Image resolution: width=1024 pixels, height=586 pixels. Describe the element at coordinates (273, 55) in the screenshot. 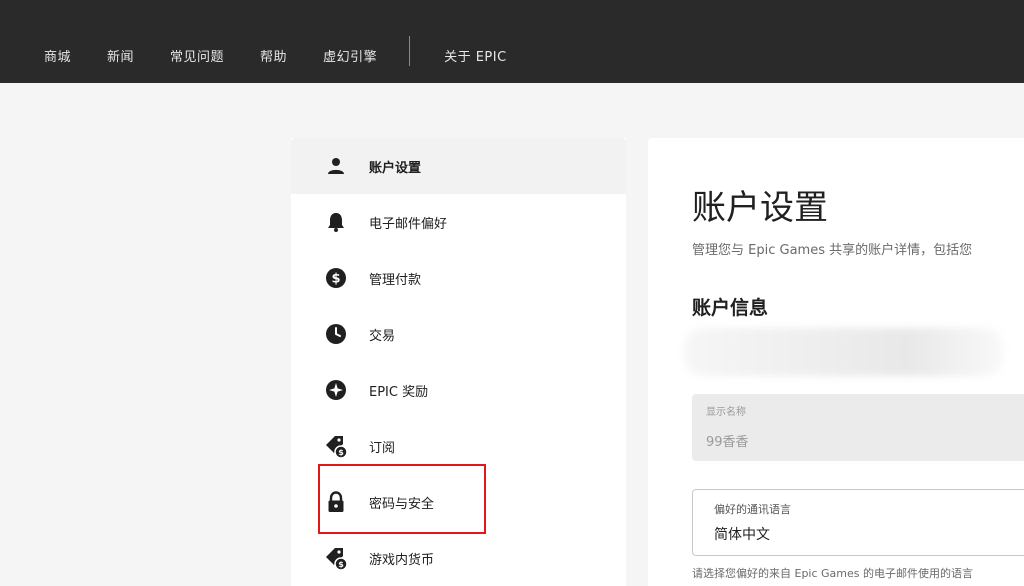

I see `nav-help: 帮助` at that location.